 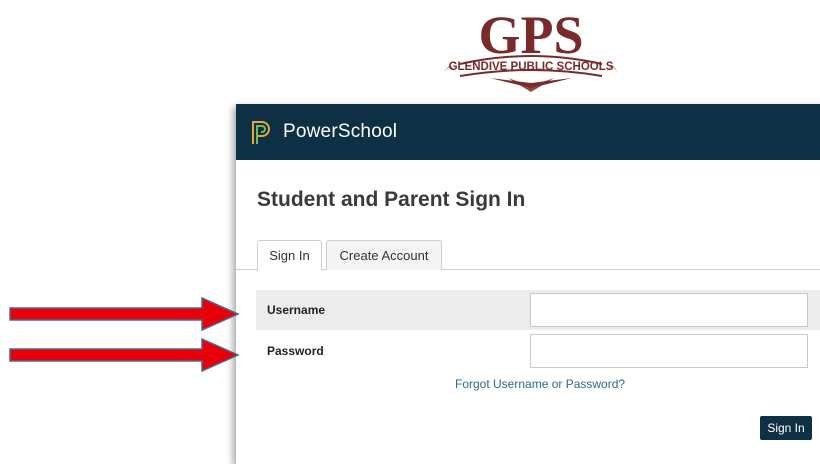 What do you see at coordinates (540, 384) in the screenshot?
I see `forgot-credentials-link: Forgot Username or Password?` at bounding box center [540, 384].